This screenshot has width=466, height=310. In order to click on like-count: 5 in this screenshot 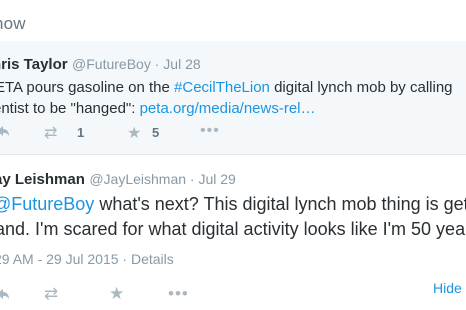, I will do `click(156, 132)`.